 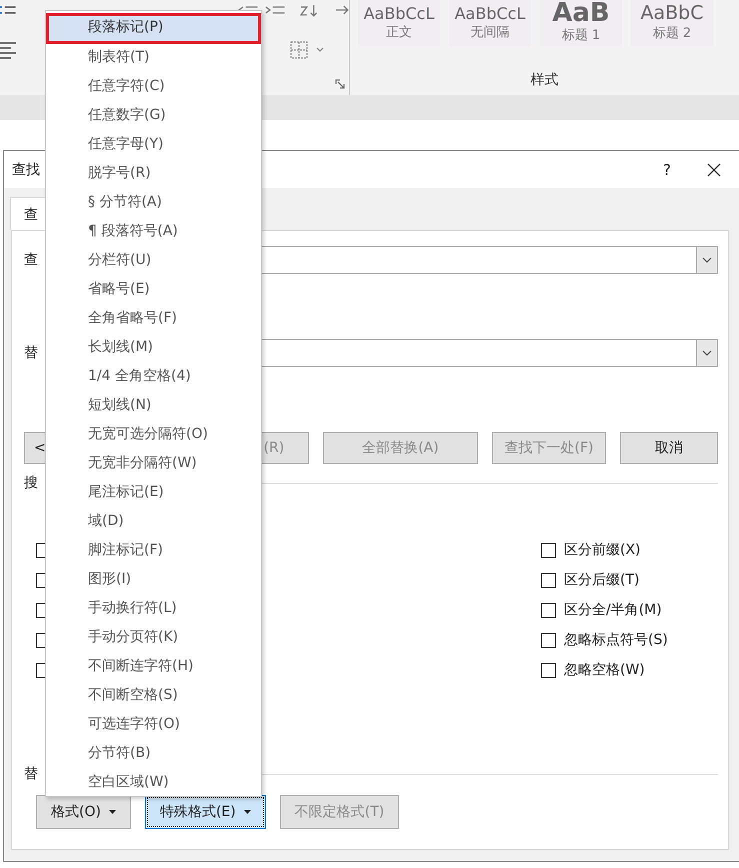 I want to click on format-button: 特殊格式(E), so click(x=205, y=812).